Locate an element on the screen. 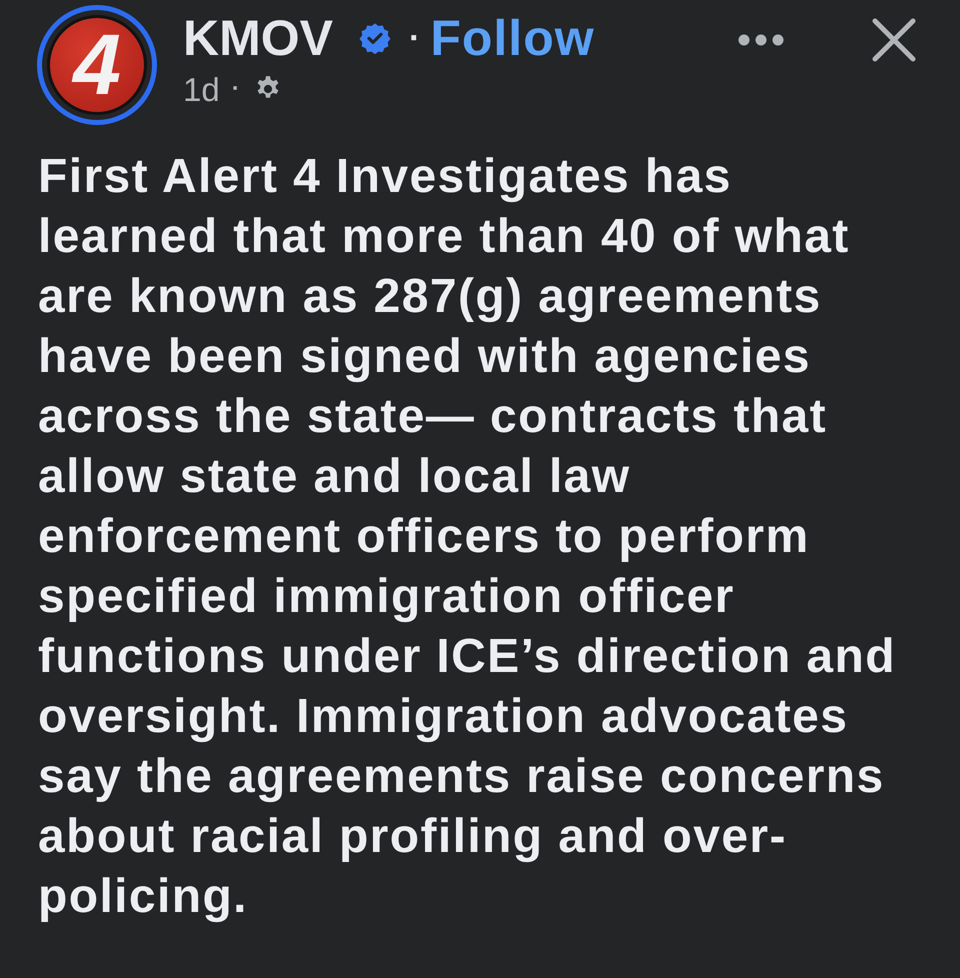  more-icon is located at coordinates (761, 40).